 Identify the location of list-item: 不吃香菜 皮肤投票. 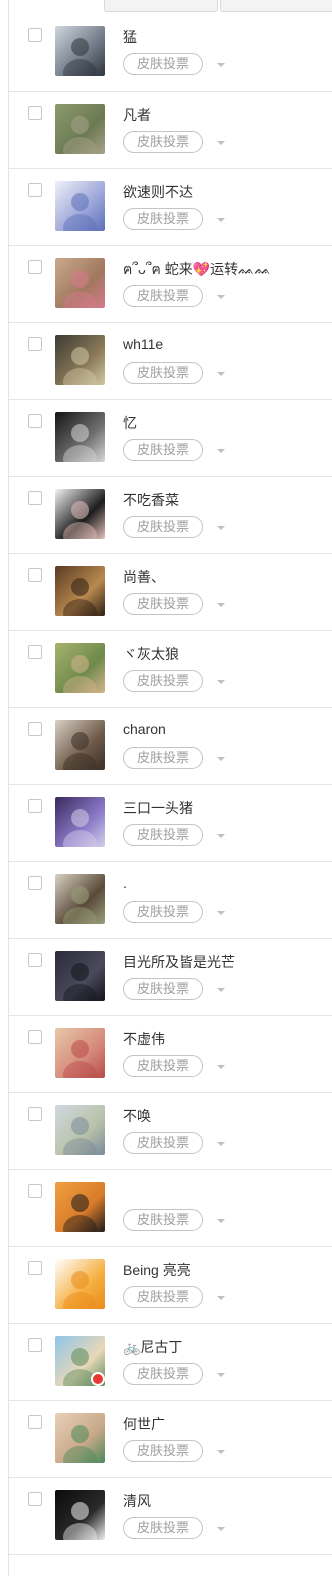
(170, 515).